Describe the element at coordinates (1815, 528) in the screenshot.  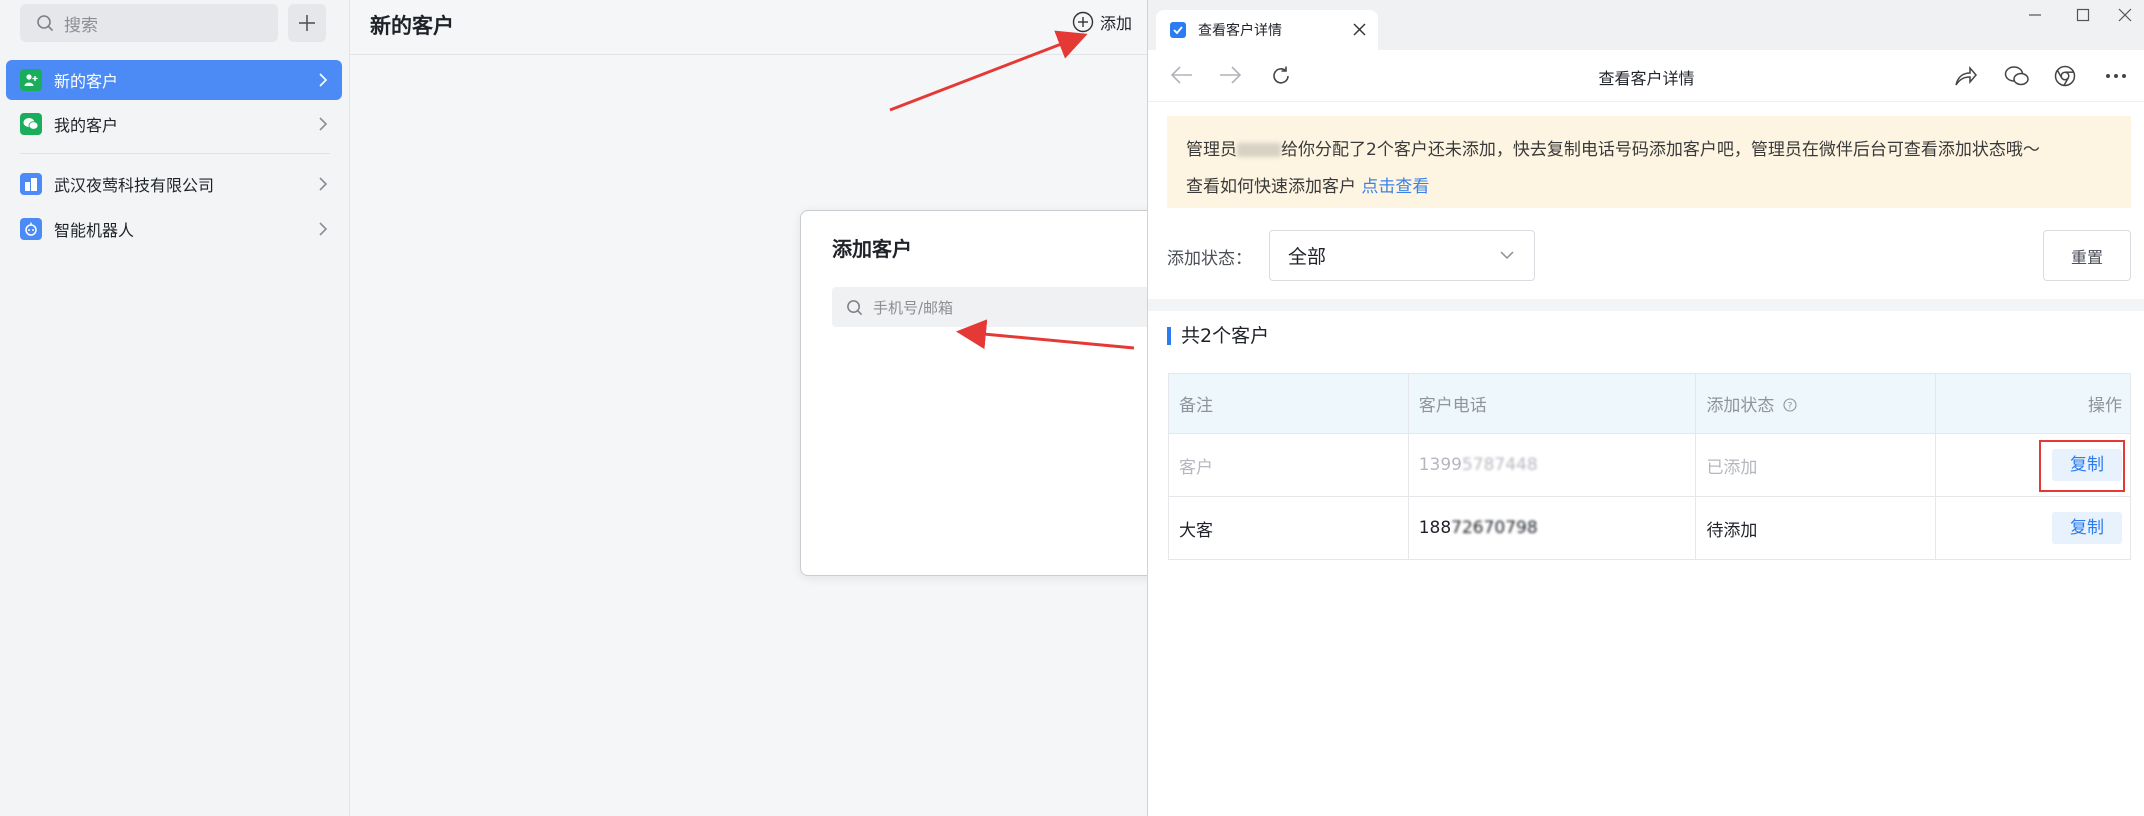
I see `cell-status: 待添加` at that location.